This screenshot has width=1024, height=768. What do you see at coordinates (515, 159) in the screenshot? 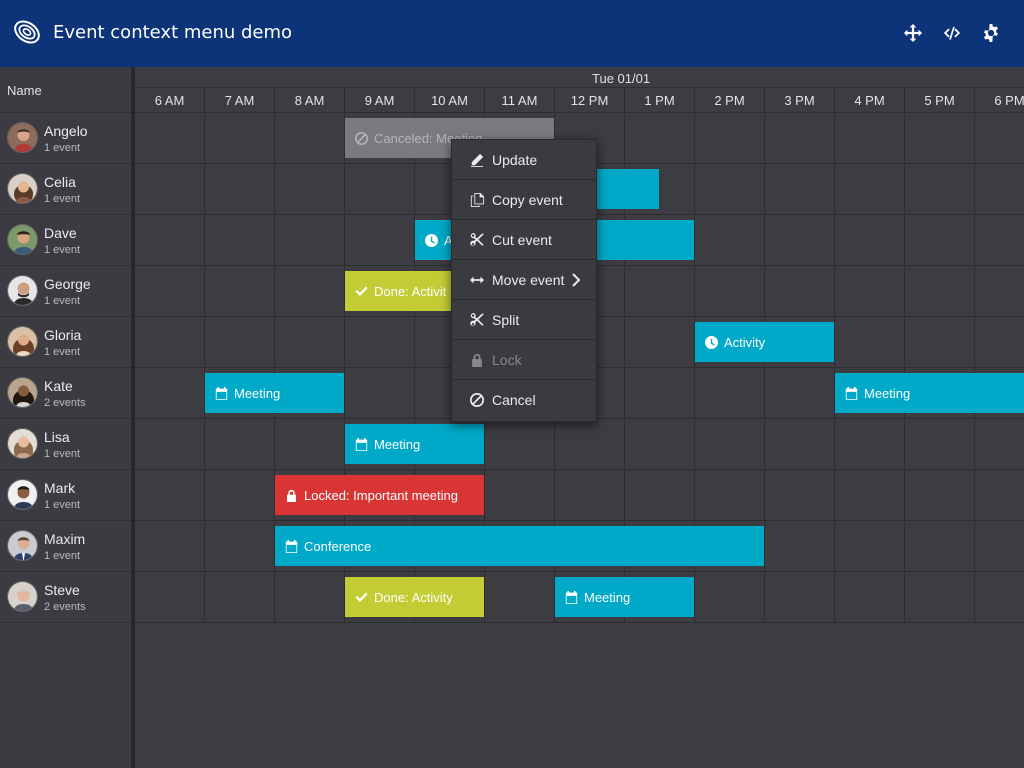
I see `menu-item-label: Update` at bounding box center [515, 159].